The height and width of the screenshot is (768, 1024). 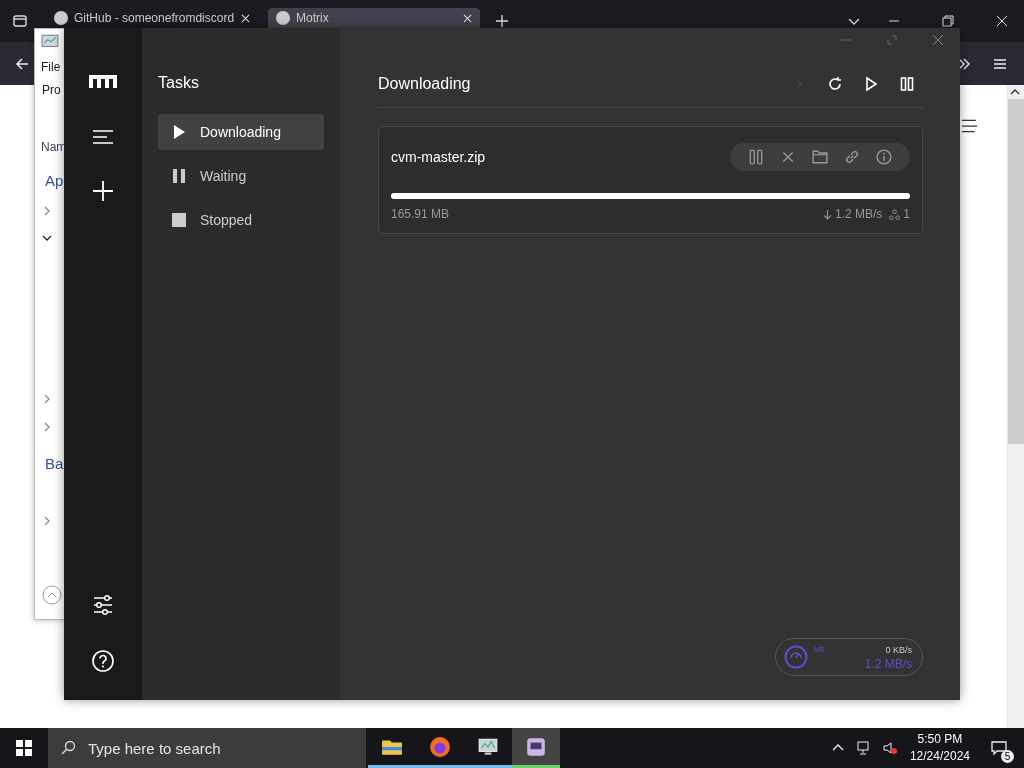 What do you see at coordinates (22, 63) in the screenshot?
I see `back-icon` at bounding box center [22, 63].